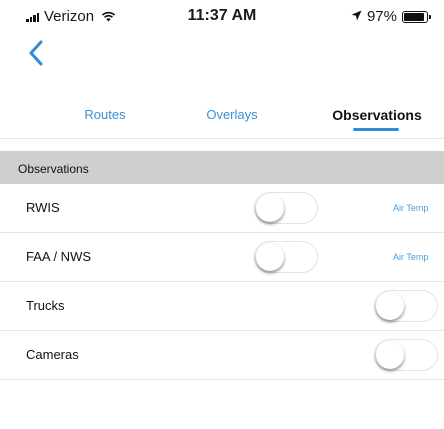 This screenshot has height=429, width=444. I want to click on back-button, so click(41, 55).